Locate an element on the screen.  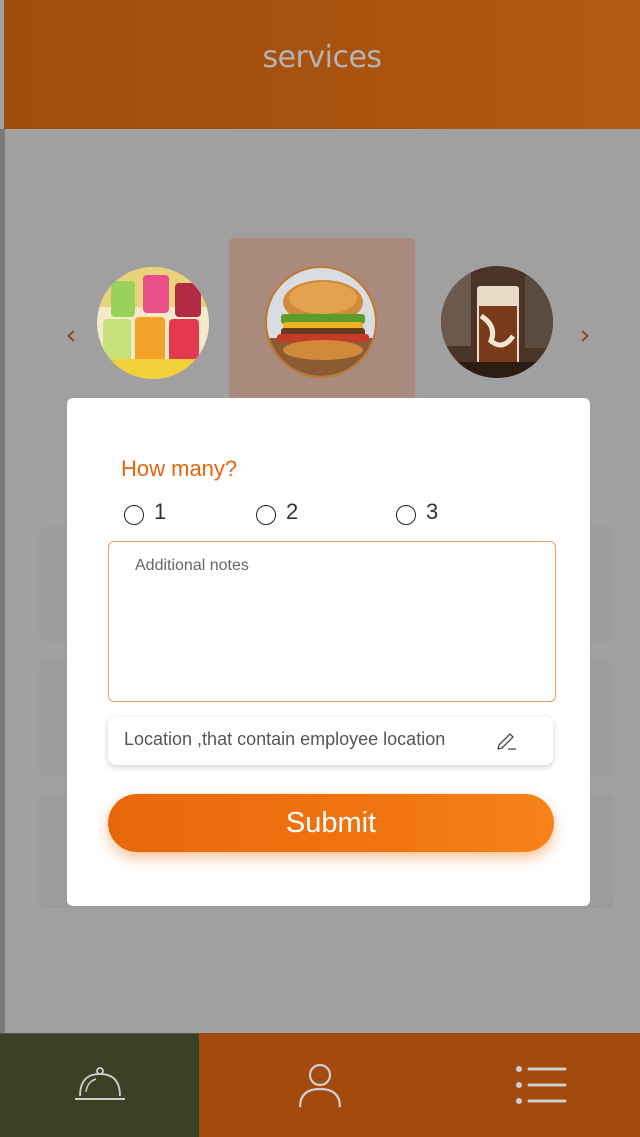
carousel-item-smoothies is located at coordinates (153, 323).